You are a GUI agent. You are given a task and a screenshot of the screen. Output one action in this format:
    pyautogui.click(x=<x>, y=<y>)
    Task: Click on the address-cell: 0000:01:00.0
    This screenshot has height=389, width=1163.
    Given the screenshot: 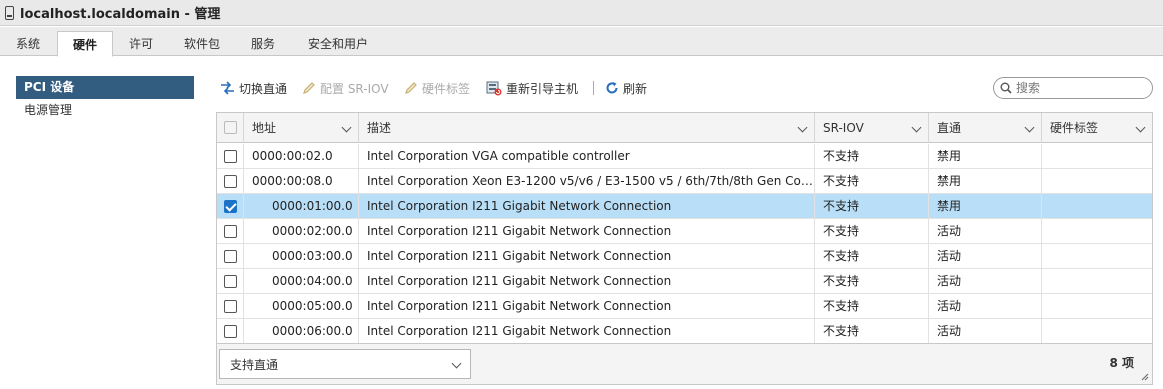 What is the action you would take?
    pyautogui.click(x=301, y=206)
    